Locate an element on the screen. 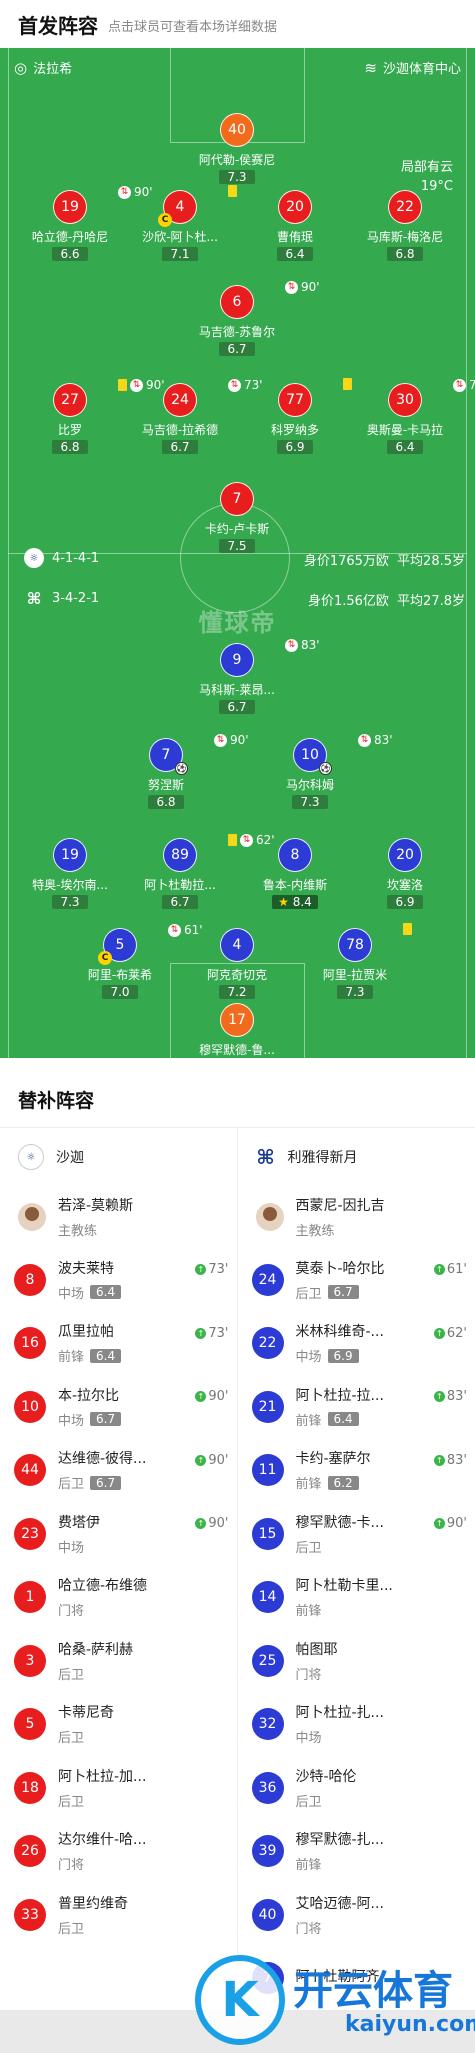 Image resolution: width=475 pixels, height=2053 pixels. bench-player-row: 8 波夫莱特 中场 6.4 ↑ 73' is located at coordinates (118, 1280).